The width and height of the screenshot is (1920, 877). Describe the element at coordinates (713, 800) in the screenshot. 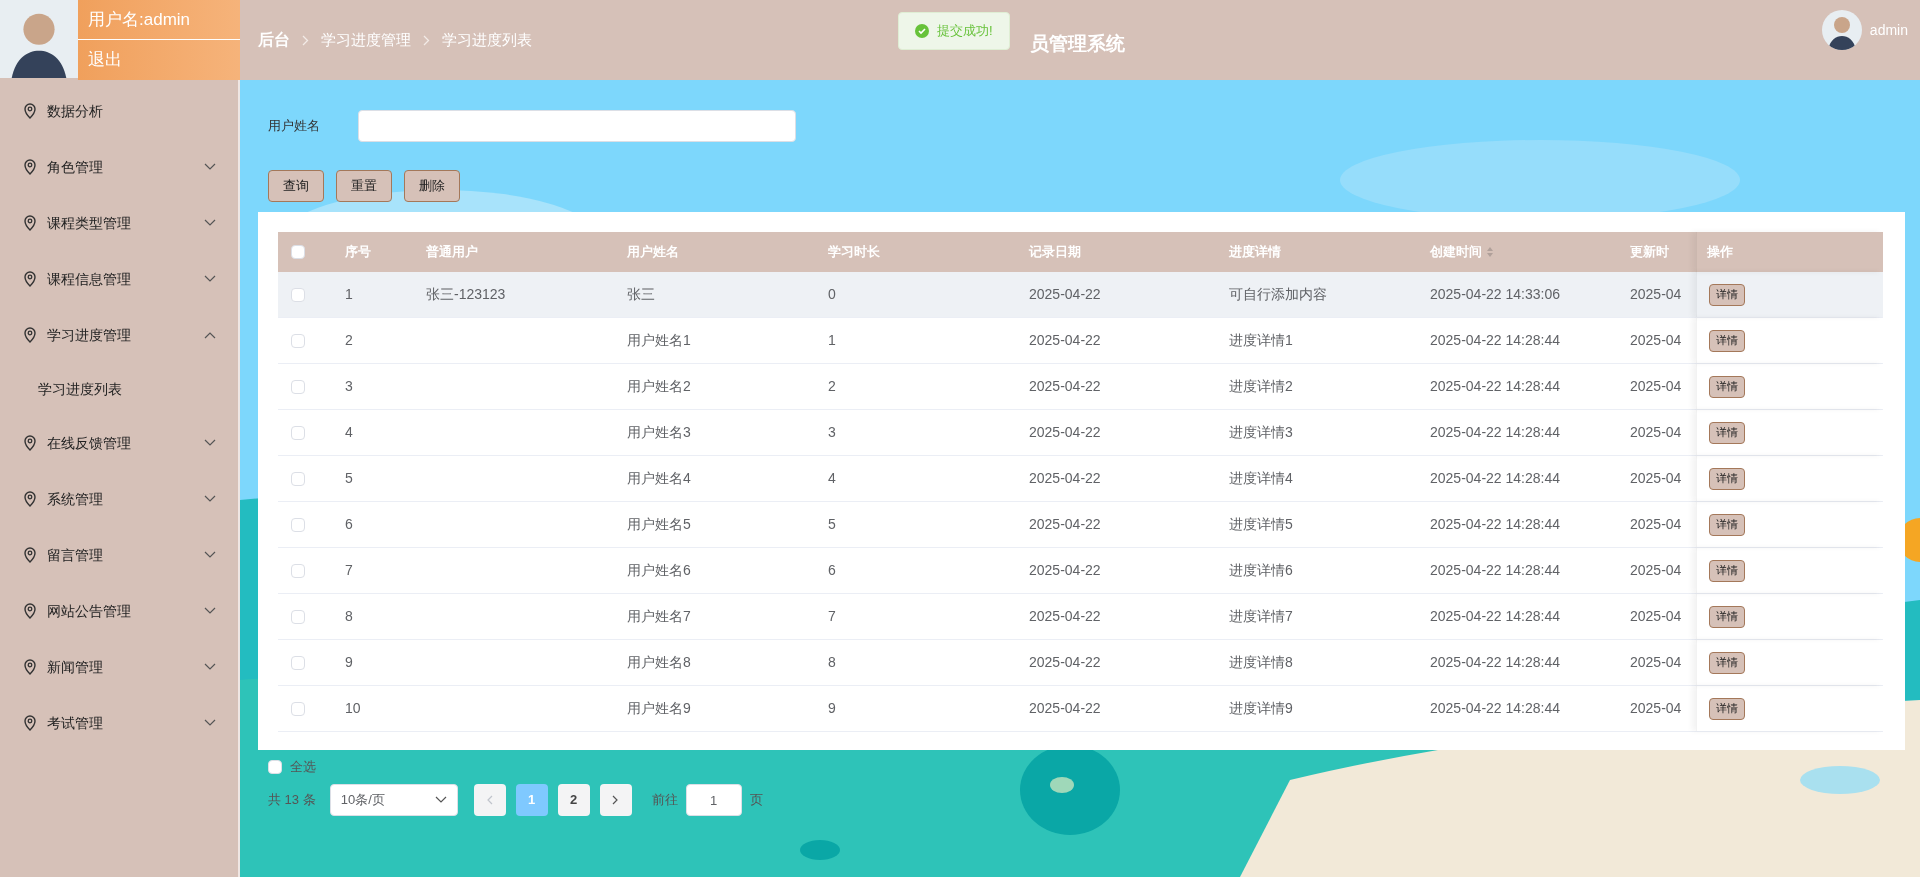

I see `goto-page-field: 1` at that location.